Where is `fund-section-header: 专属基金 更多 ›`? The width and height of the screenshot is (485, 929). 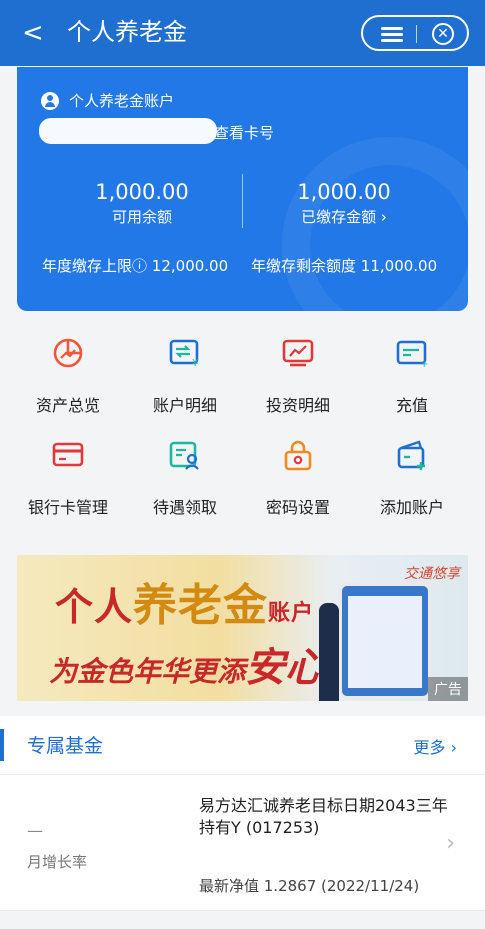
fund-section-header: 专属基金 更多 › is located at coordinates (242, 745).